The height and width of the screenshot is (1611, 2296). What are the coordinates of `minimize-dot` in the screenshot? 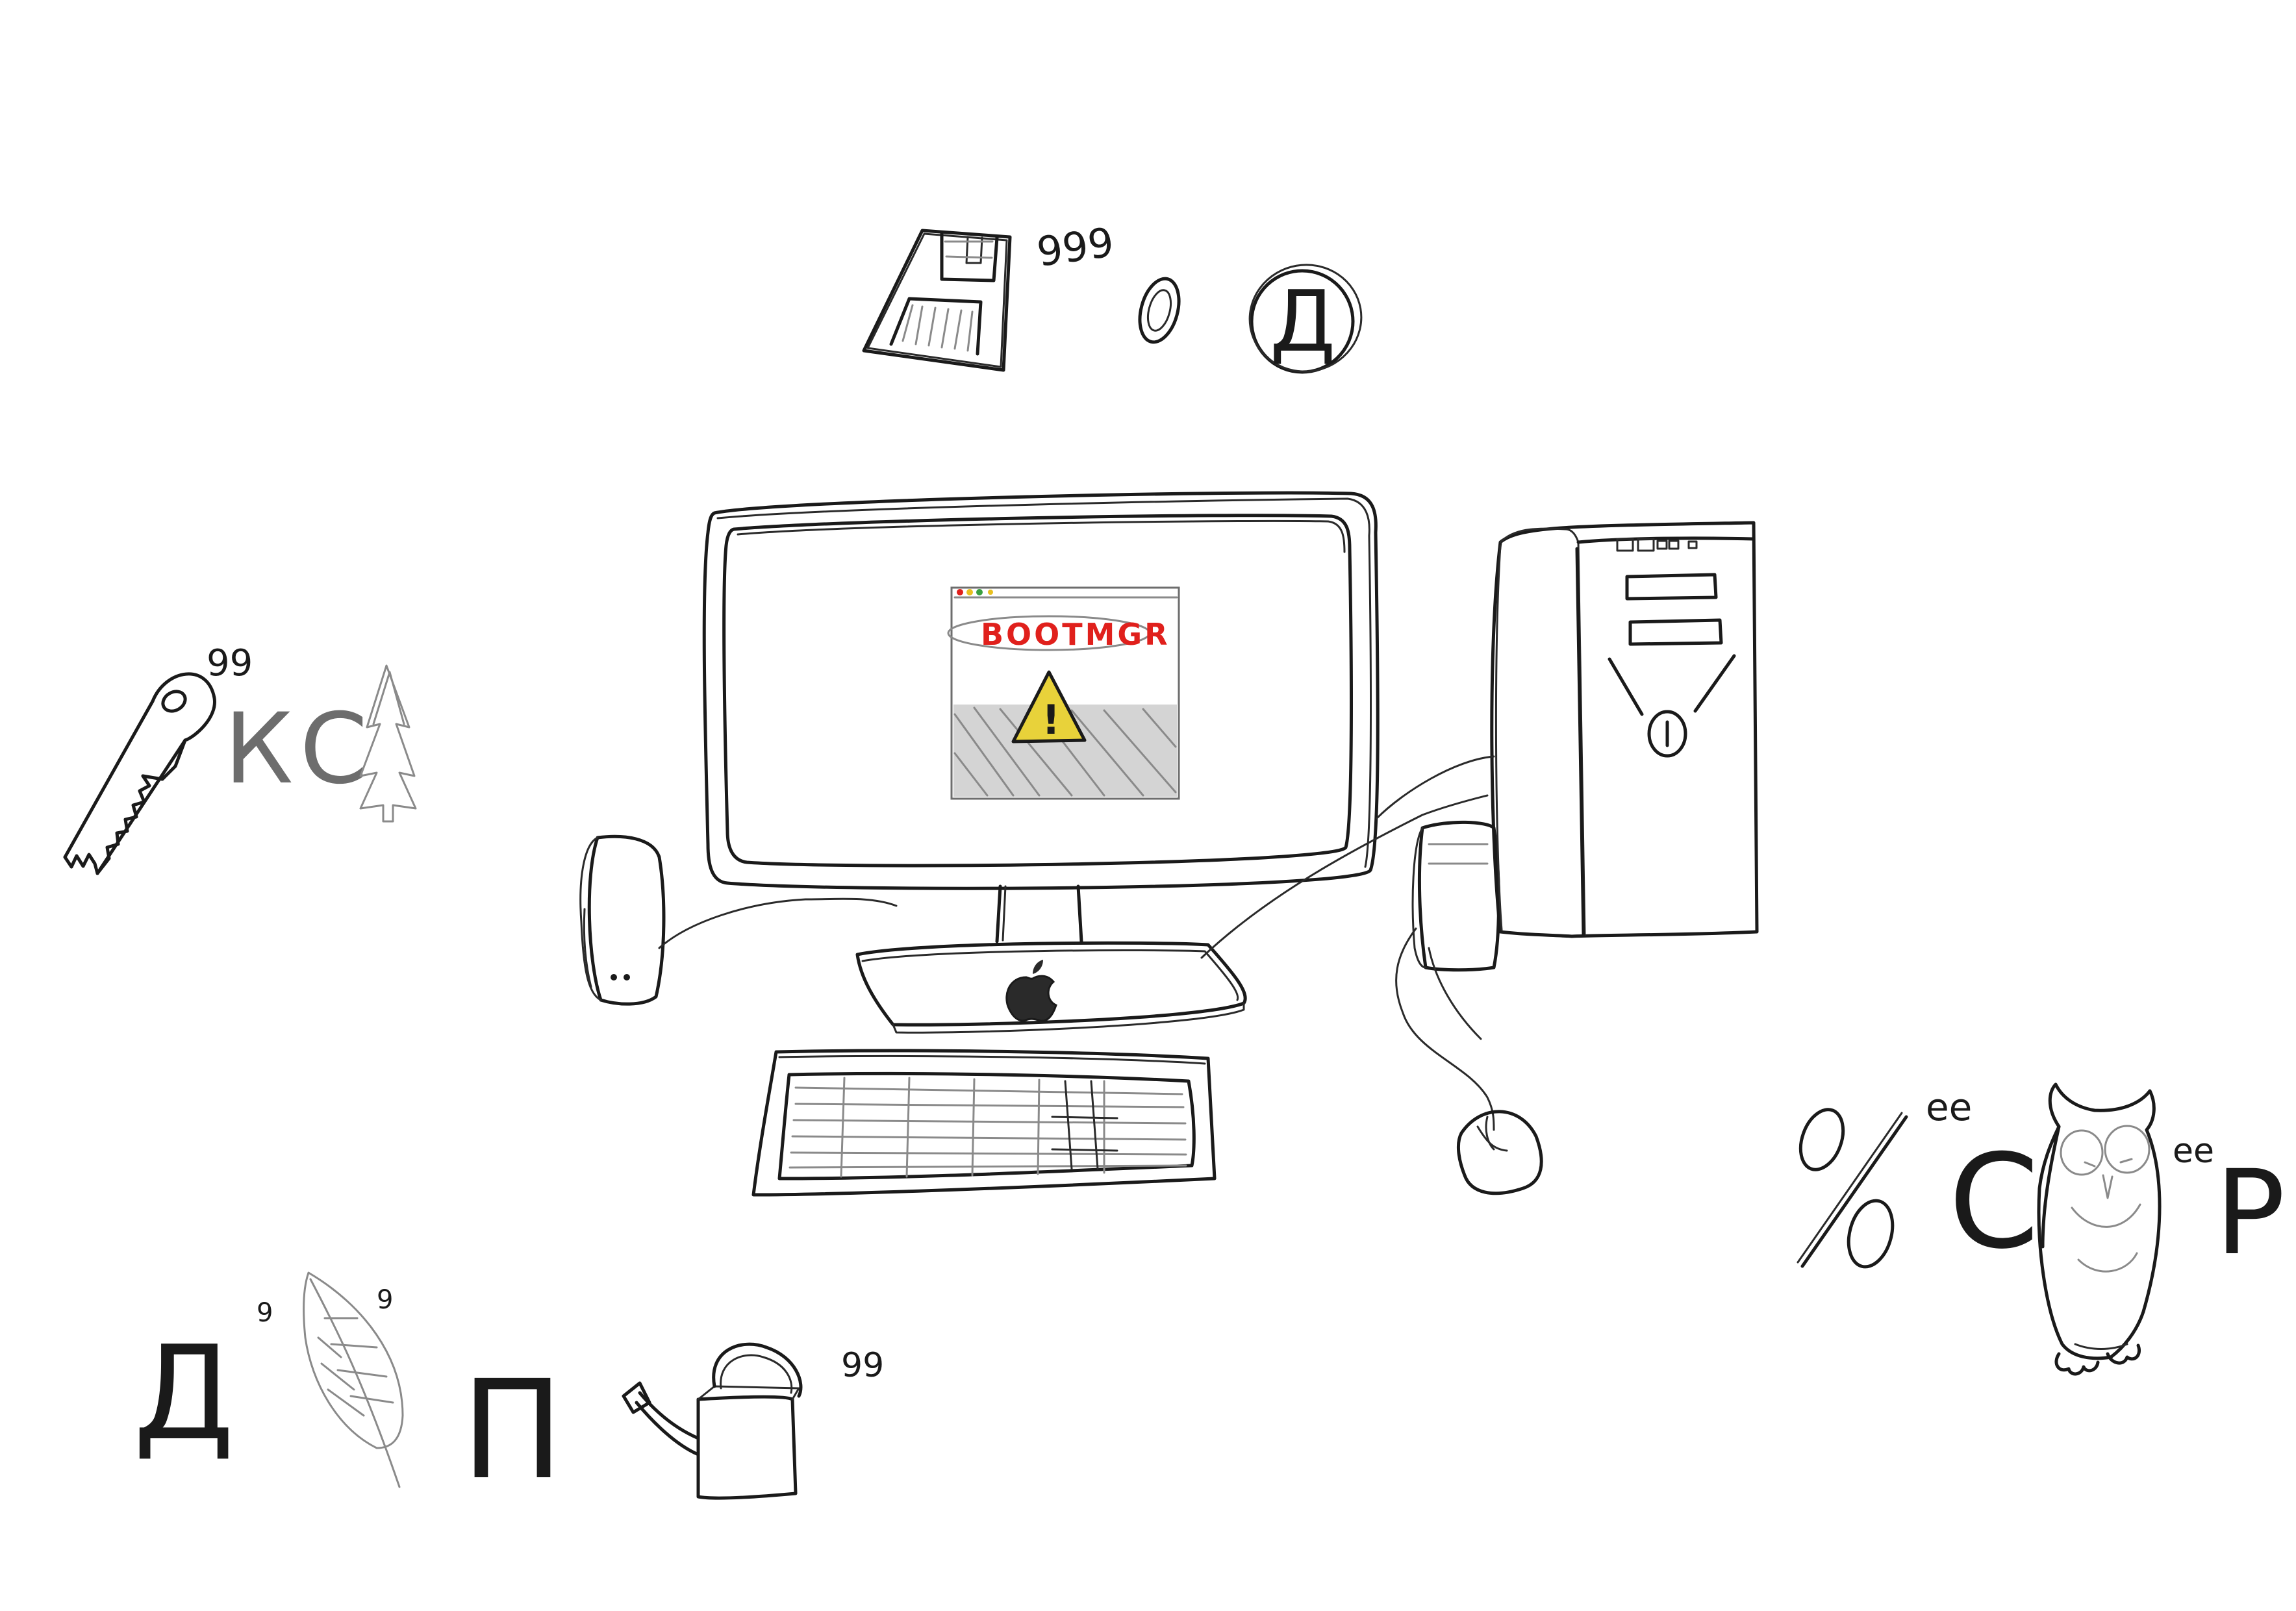 It's located at (969, 592).